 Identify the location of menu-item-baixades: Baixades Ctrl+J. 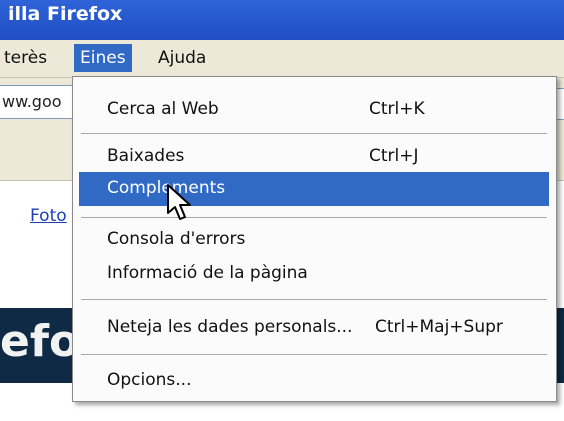
(314, 157).